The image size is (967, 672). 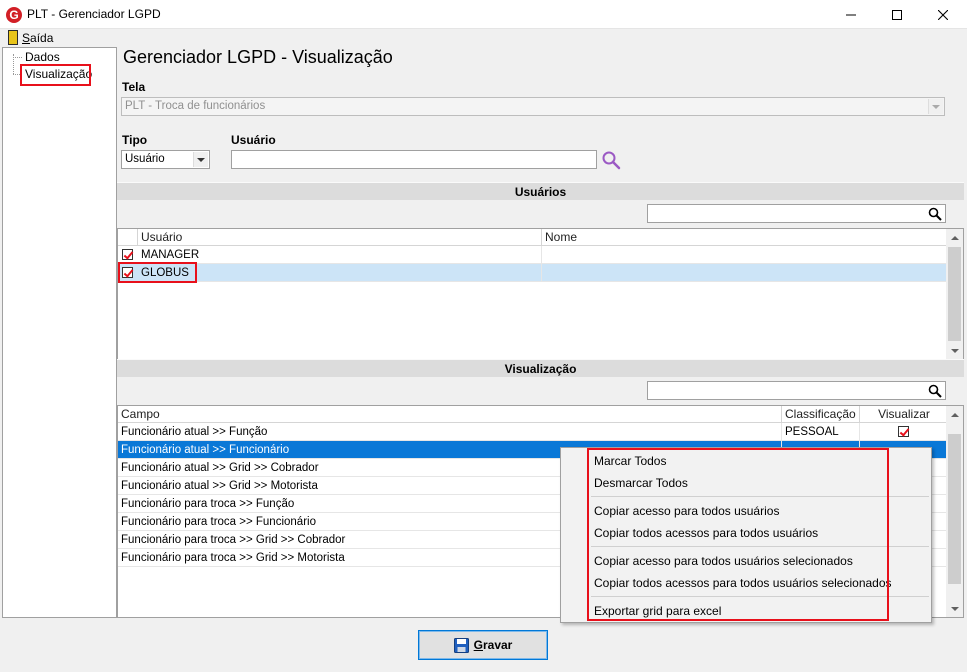 I want to click on screen-label: Tela, so click(x=134, y=87).